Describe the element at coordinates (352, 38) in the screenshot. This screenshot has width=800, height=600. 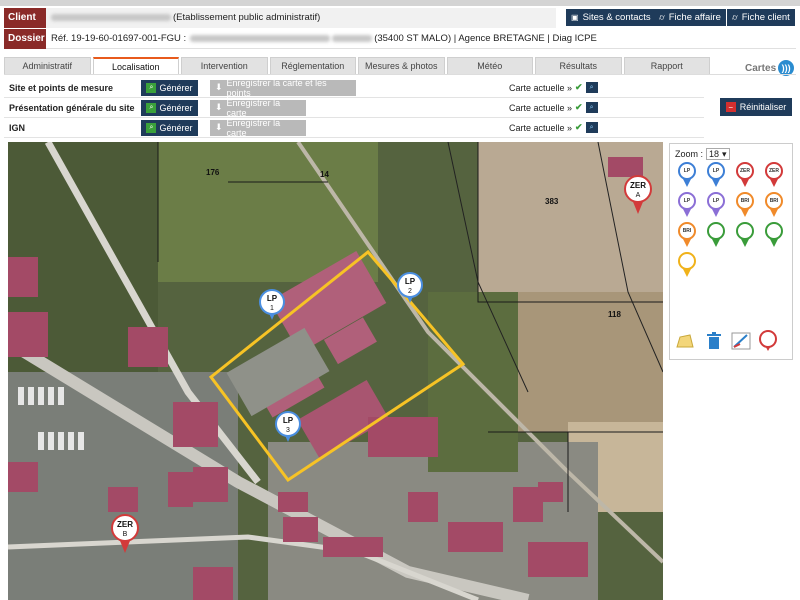
I see `redacted-address` at that location.